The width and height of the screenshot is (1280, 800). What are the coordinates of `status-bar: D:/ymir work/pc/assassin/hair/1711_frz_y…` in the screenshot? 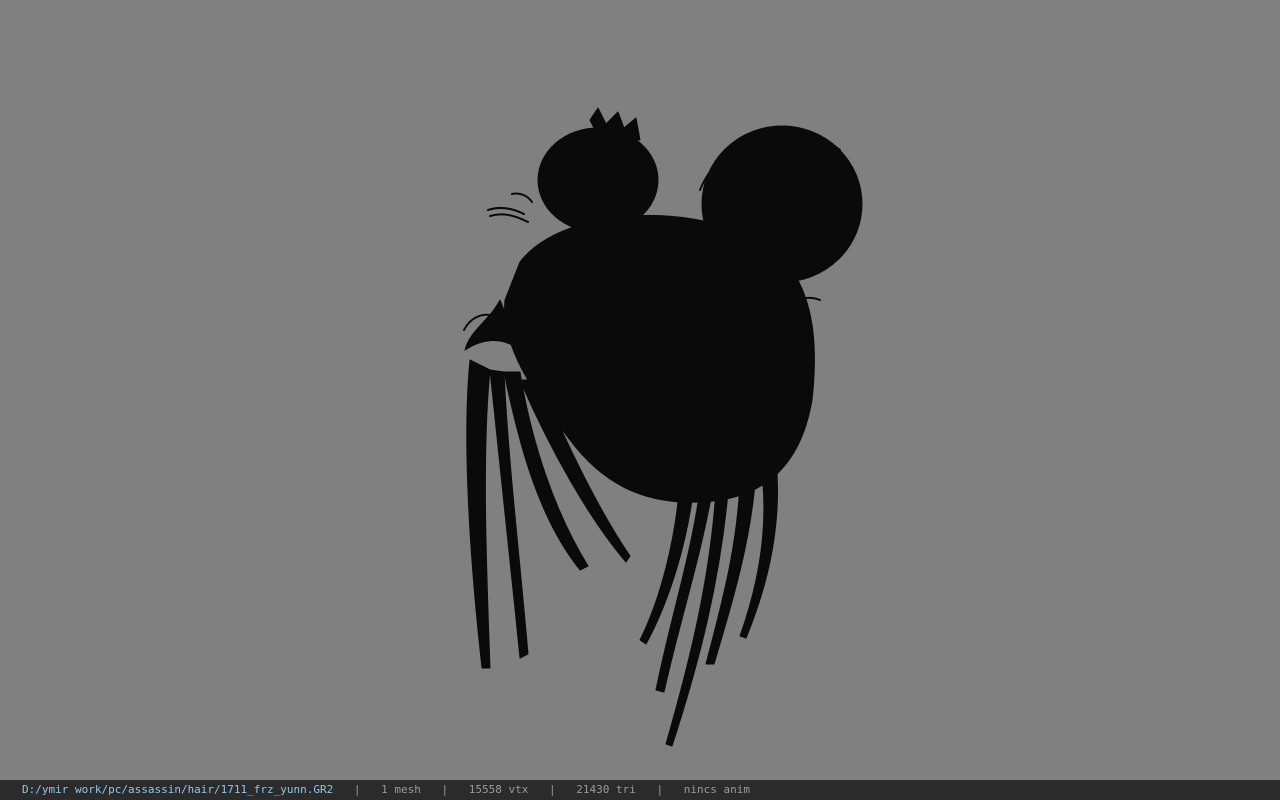 It's located at (640, 790).